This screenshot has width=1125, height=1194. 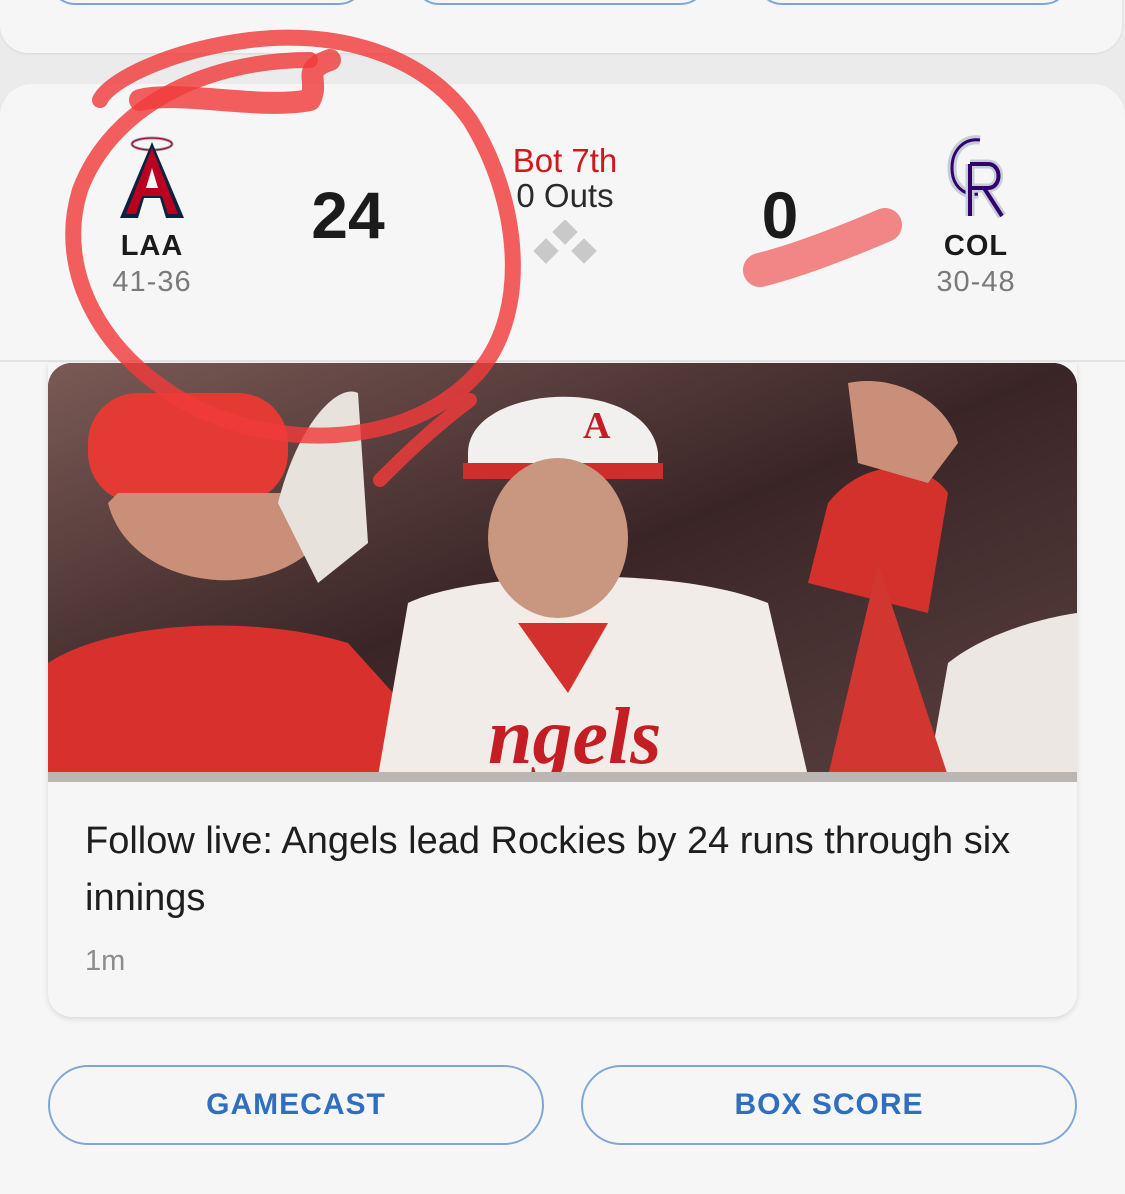 I want to click on outs-label: 0 Outs, so click(x=565, y=195).